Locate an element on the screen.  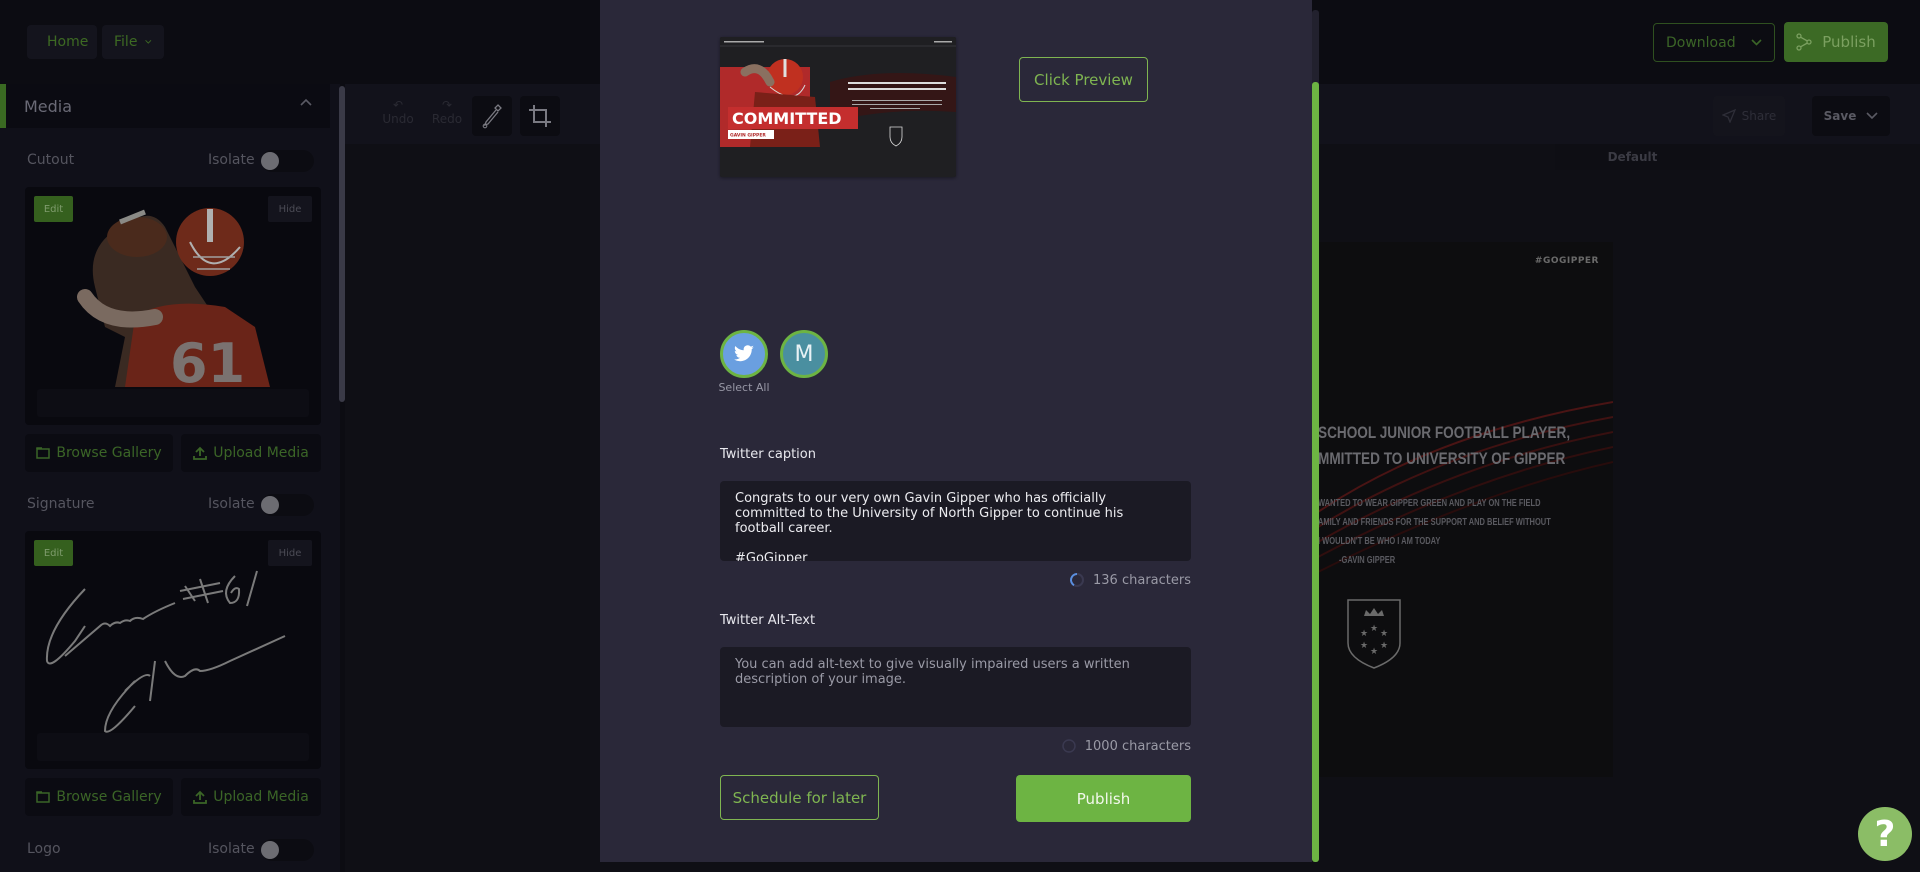
help-button: ? is located at coordinates (1885, 834).